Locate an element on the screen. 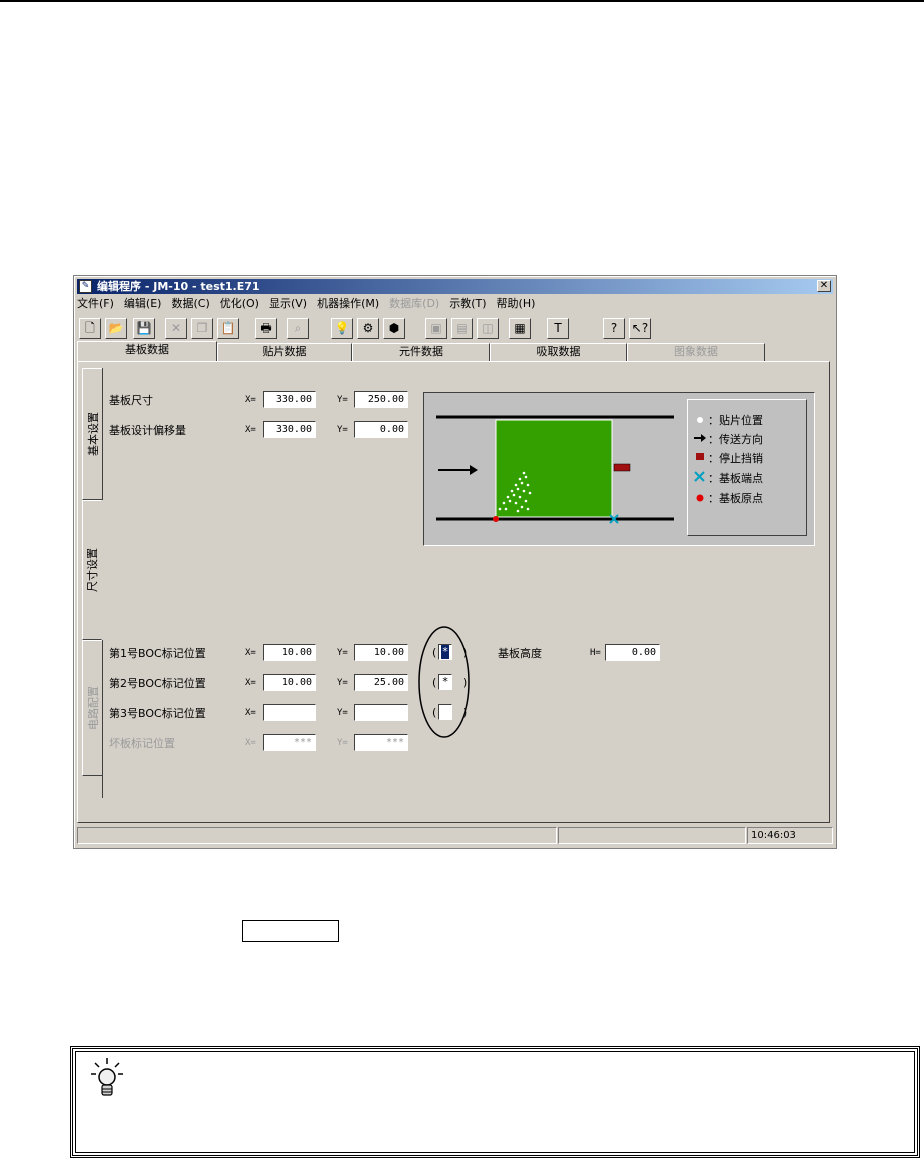  stopper-legend-icon is located at coordinates (700, 456).